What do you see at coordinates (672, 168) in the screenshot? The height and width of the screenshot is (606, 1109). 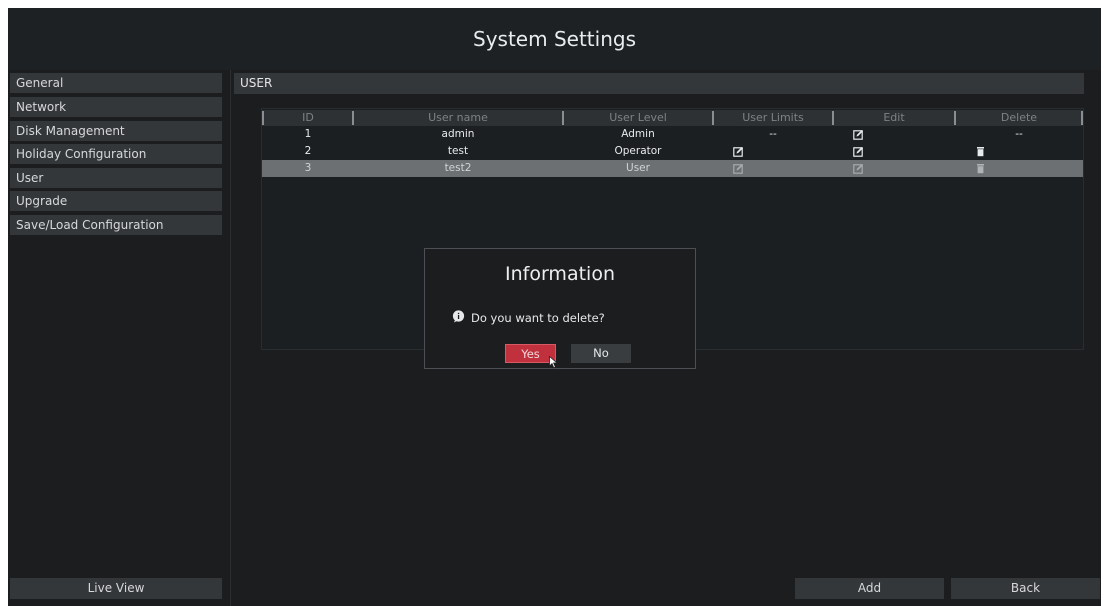 I see `table-row-selected: 3 test2 User` at bounding box center [672, 168].